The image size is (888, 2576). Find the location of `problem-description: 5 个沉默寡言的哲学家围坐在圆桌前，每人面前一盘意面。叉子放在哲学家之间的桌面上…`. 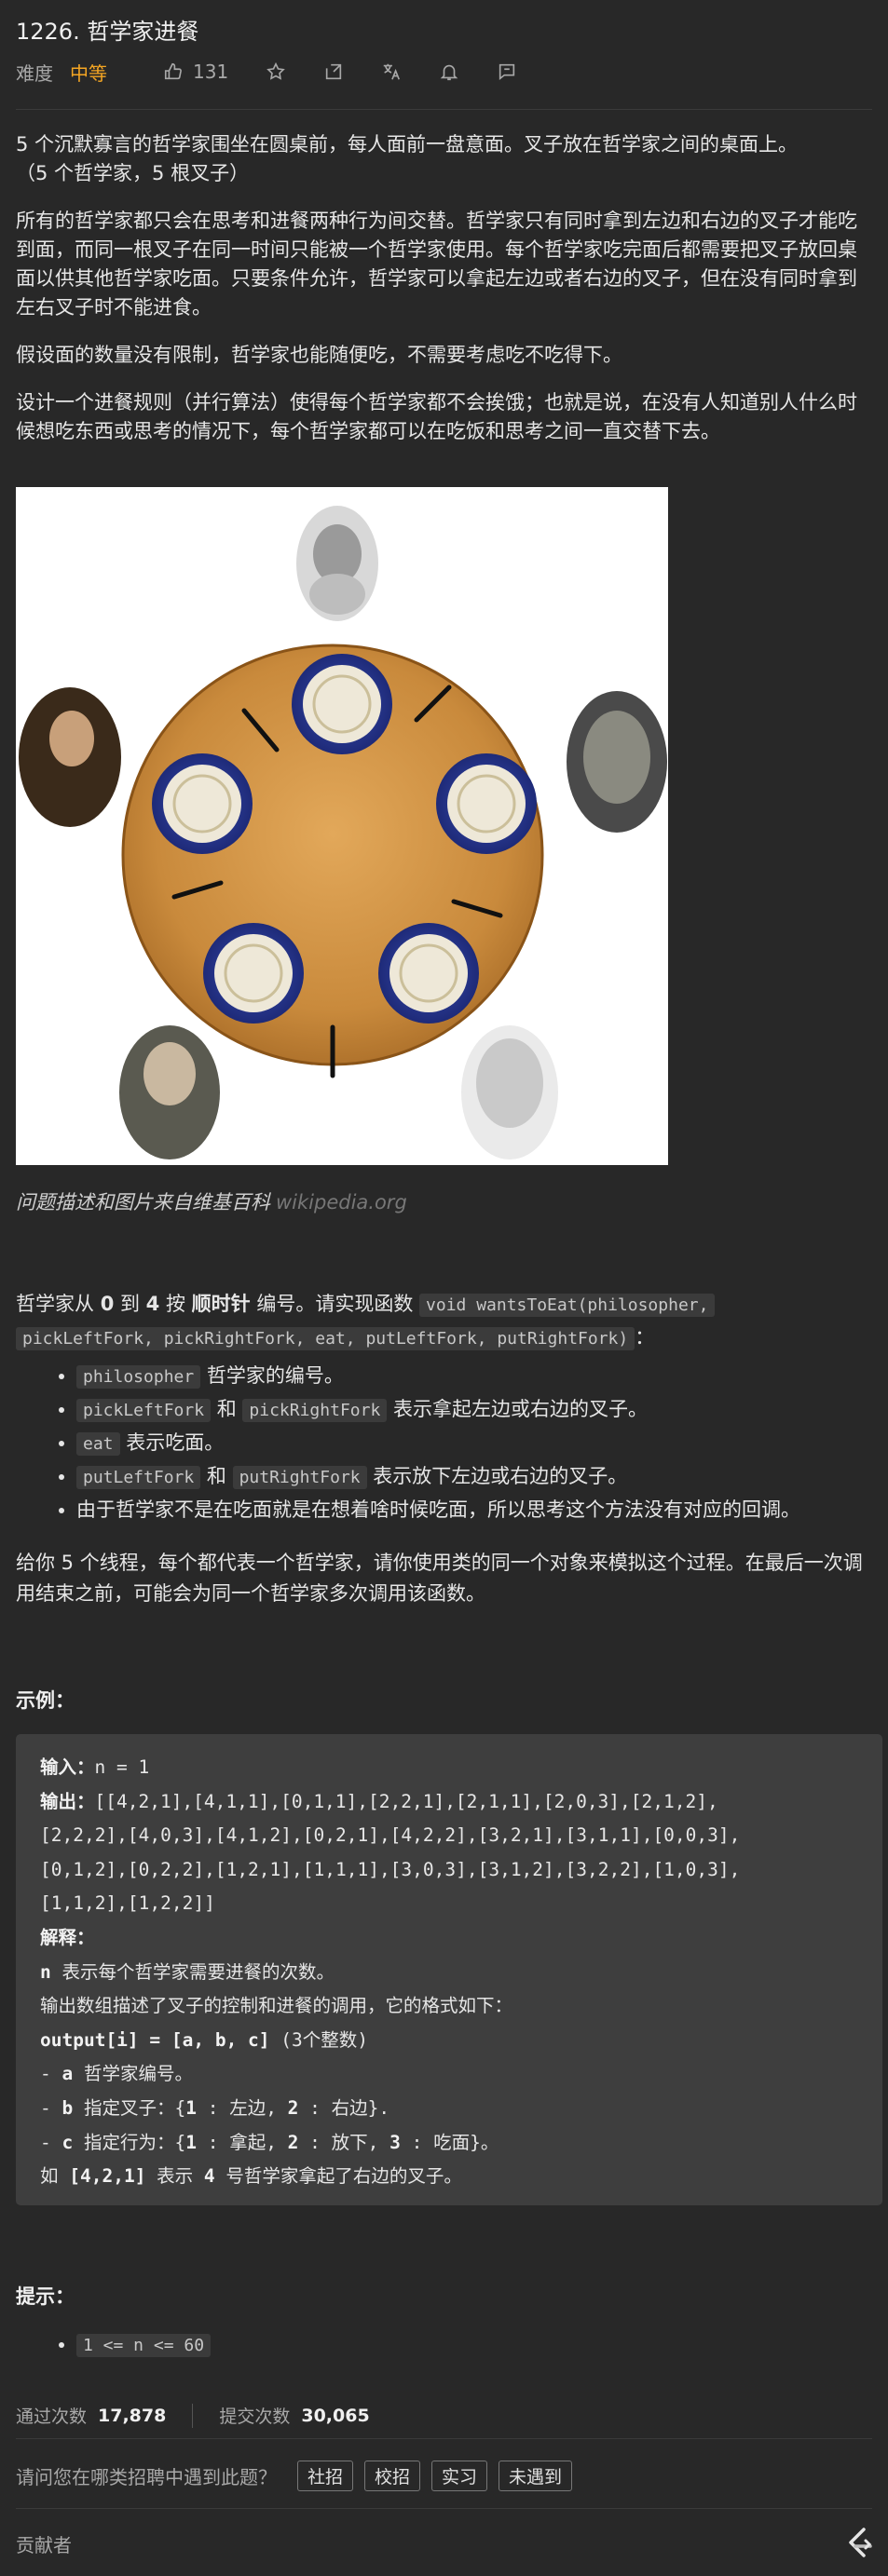

problem-description: 5 个沉默寡言的哲学家围坐在圆桌前，每人面前一盘意面。叉子放在哲学家之间的桌面上… is located at coordinates (442, 297).